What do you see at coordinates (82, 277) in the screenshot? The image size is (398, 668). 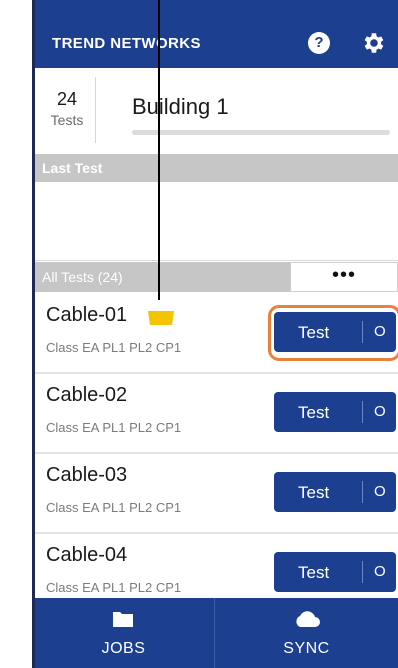 I see `all-tests-label: All Tests (24)` at bounding box center [82, 277].